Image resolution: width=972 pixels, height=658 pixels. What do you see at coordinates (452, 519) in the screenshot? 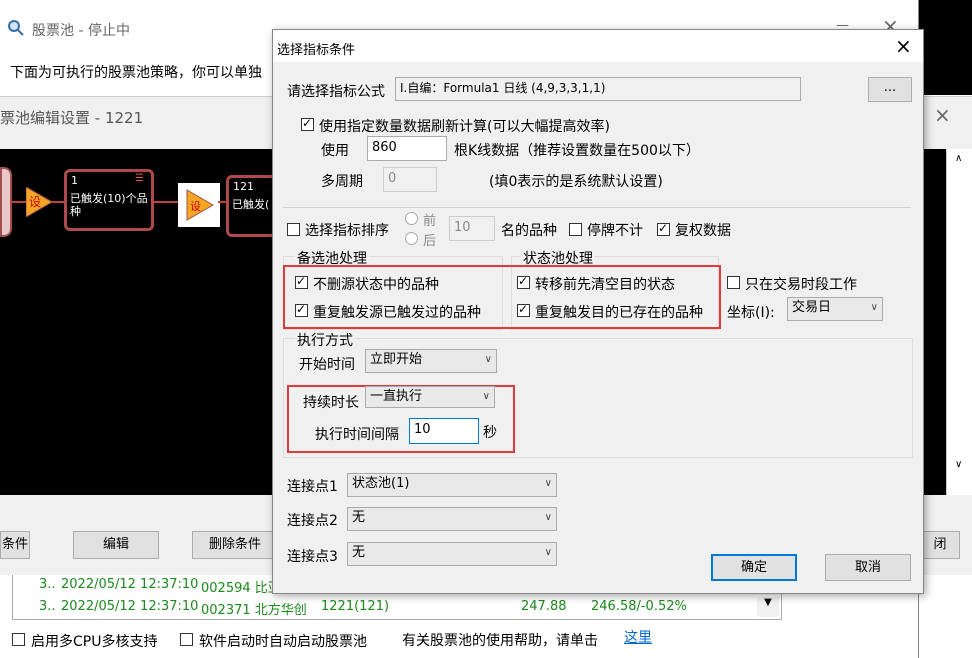
I see `conn2-select: 无 ∨` at bounding box center [452, 519].